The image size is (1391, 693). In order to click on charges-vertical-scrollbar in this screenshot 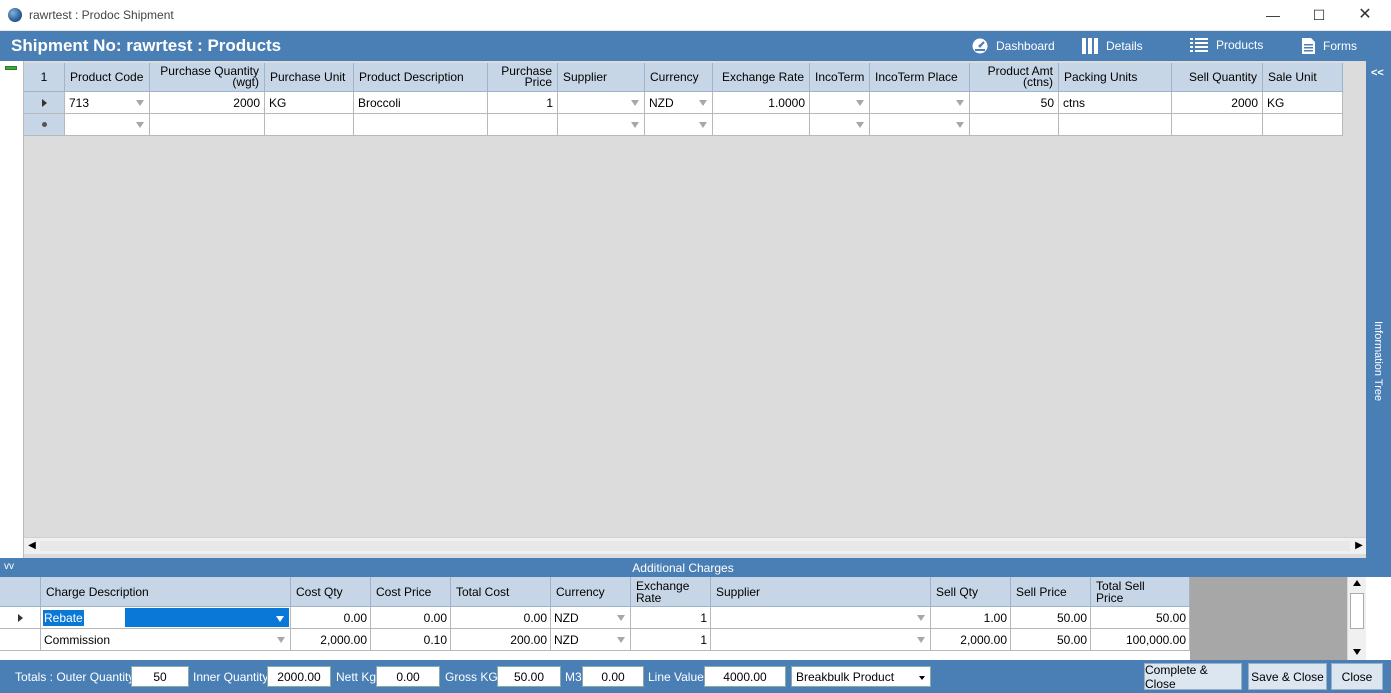, I will do `click(1356, 618)`.